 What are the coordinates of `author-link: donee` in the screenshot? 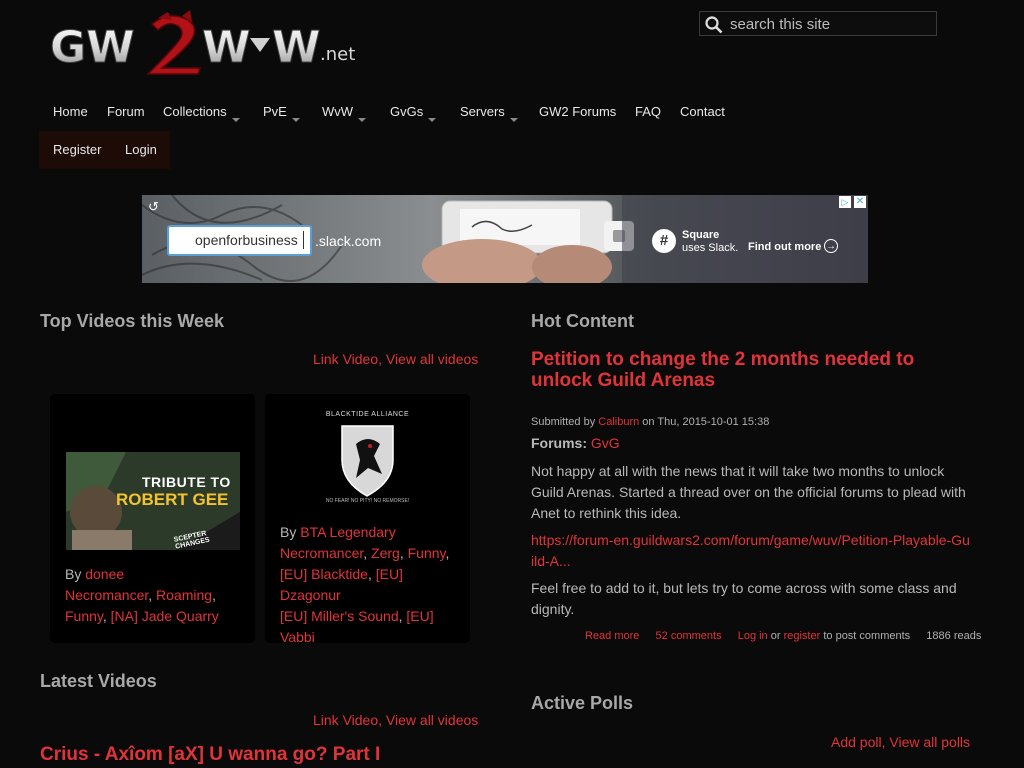 It's located at (104, 574).